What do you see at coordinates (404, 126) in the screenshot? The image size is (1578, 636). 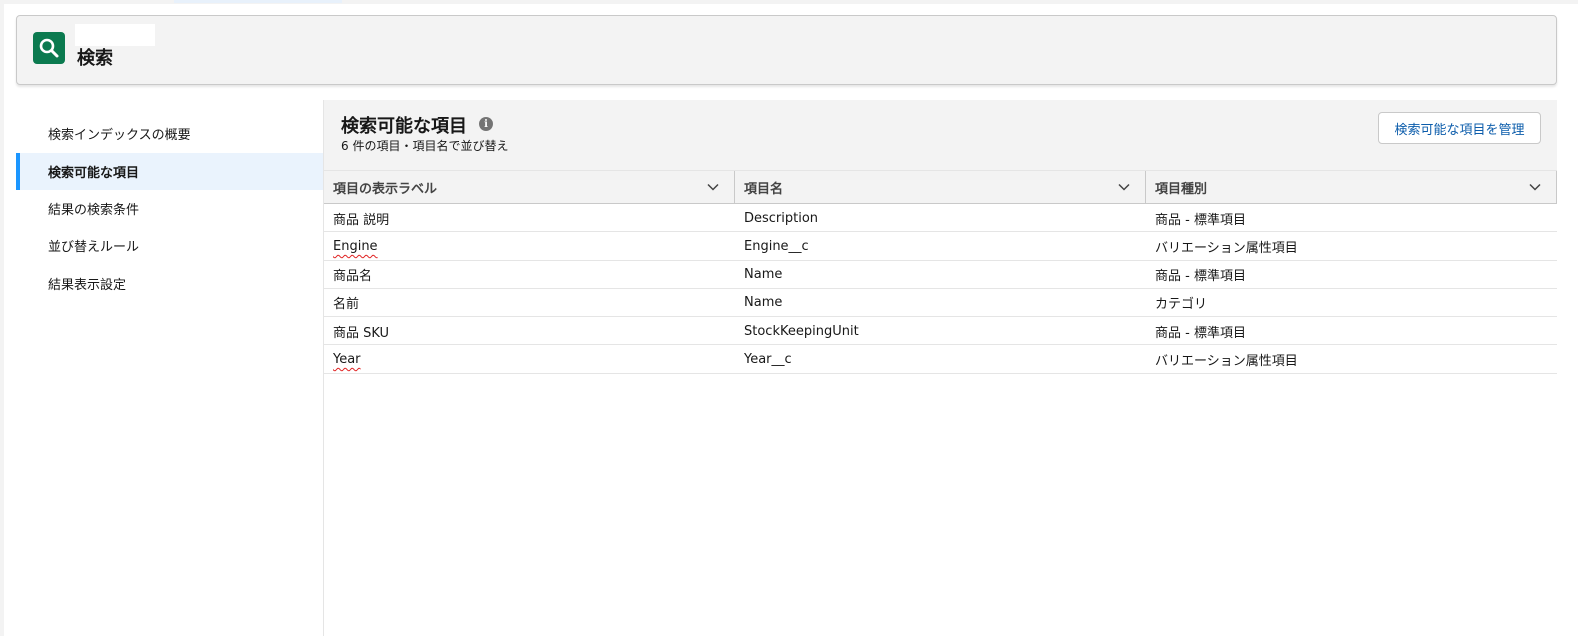 I see `panel-title: 検索可能な項目` at bounding box center [404, 126].